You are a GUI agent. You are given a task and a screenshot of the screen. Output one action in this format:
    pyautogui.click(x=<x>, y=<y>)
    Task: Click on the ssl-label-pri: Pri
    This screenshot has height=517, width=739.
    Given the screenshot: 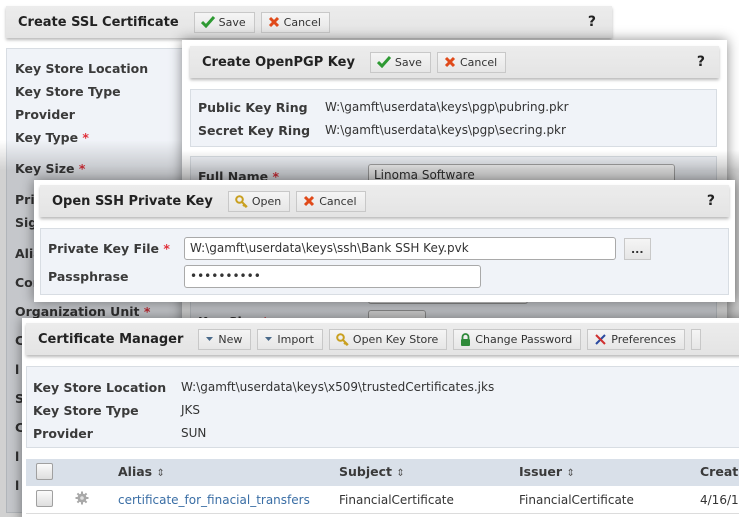 What is the action you would take?
    pyautogui.click(x=25, y=199)
    